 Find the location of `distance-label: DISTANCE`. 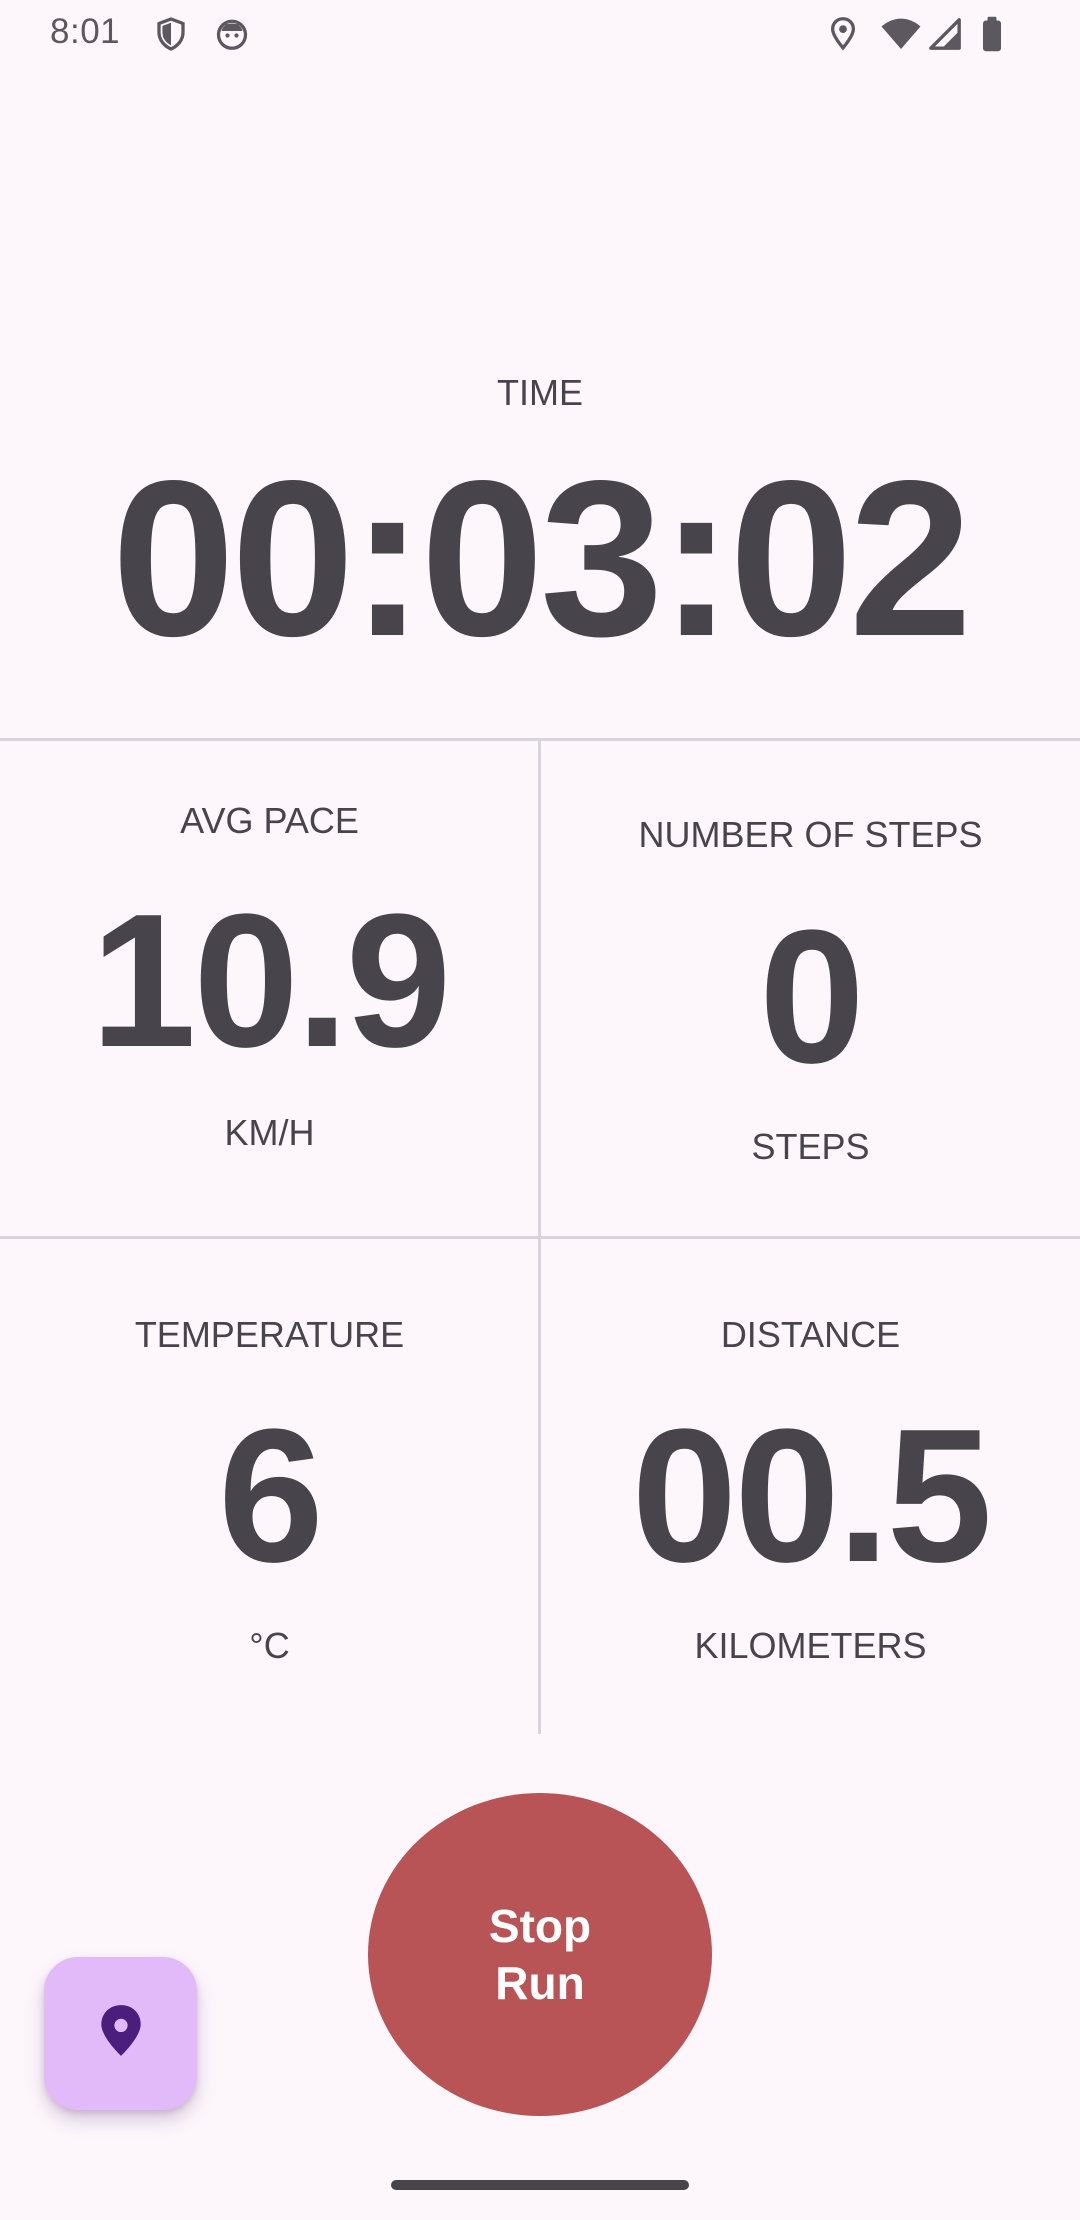

distance-label: DISTANCE is located at coordinates (810, 1334).